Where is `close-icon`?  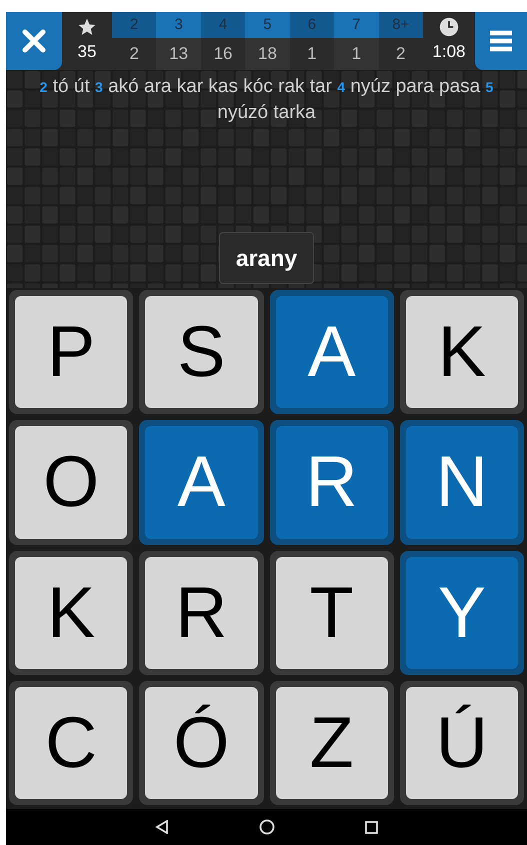
close-icon is located at coordinates (34, 41).